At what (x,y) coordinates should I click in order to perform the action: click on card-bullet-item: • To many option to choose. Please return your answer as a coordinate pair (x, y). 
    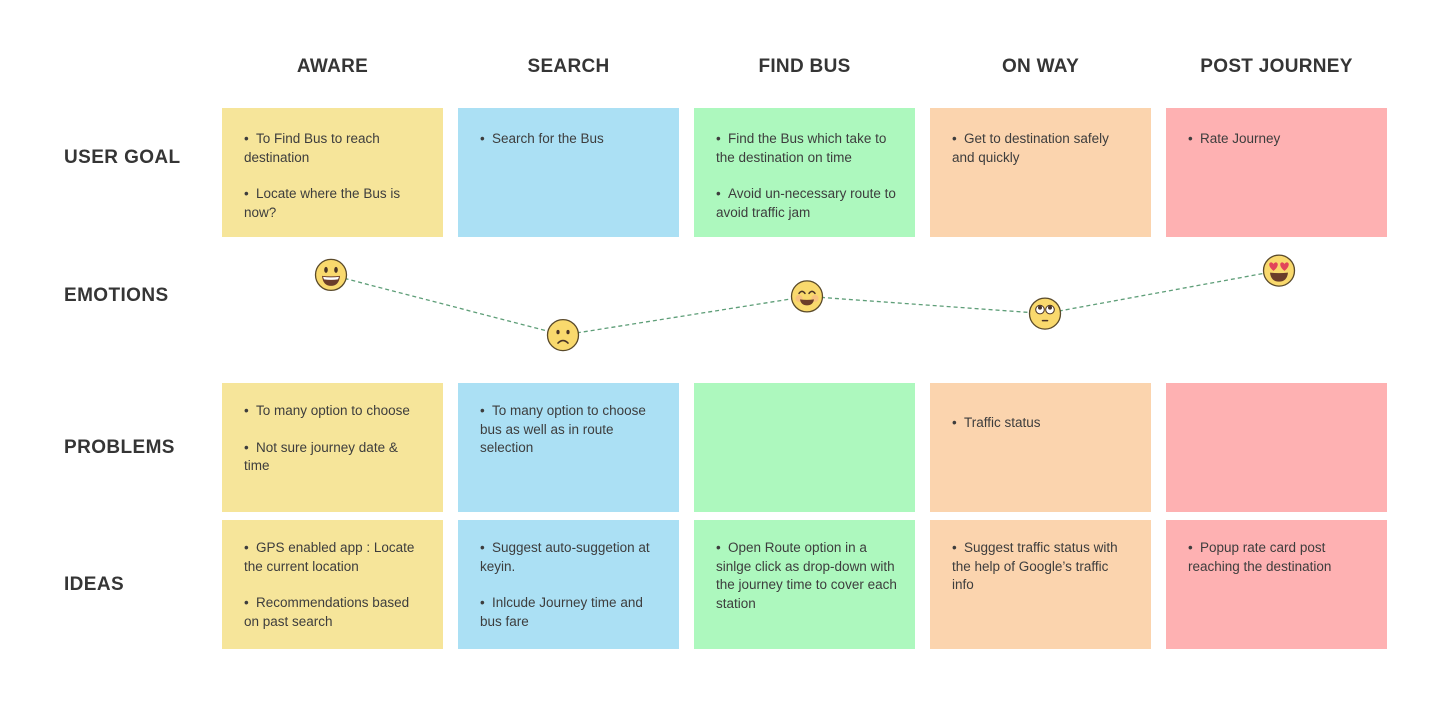
    Looking at the image, I should click on (334, 411).